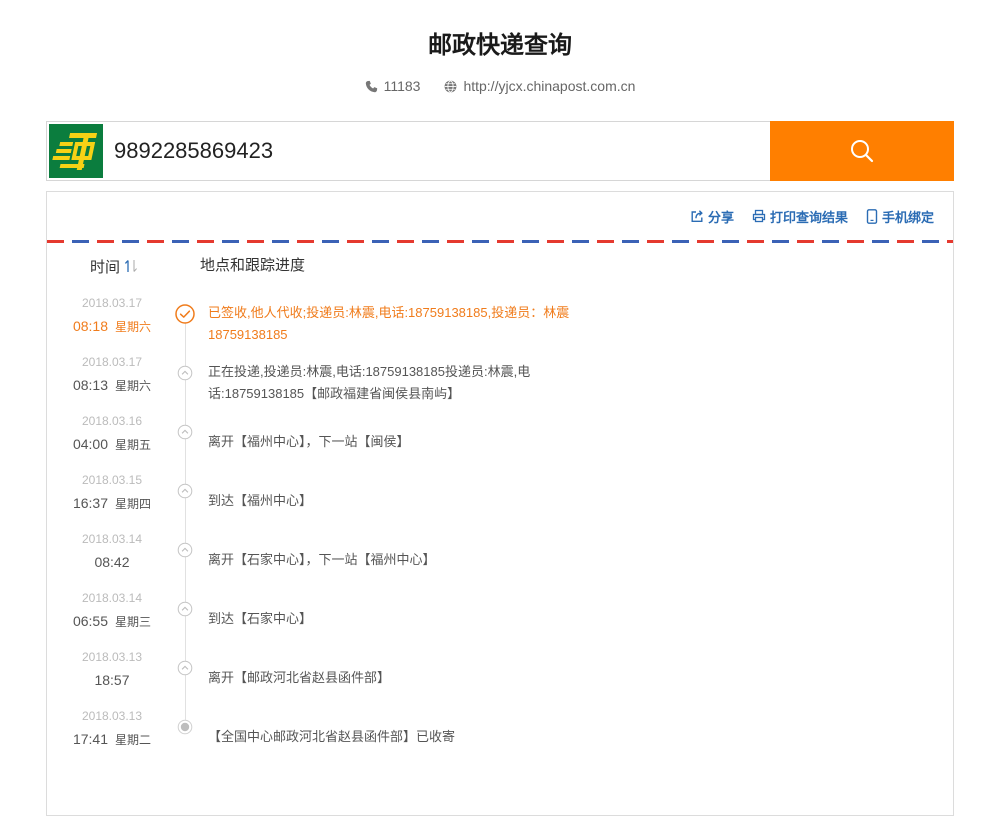 The image size is (1000, 830). I want to click on event-weekday: 星期五, so click(133, 445).